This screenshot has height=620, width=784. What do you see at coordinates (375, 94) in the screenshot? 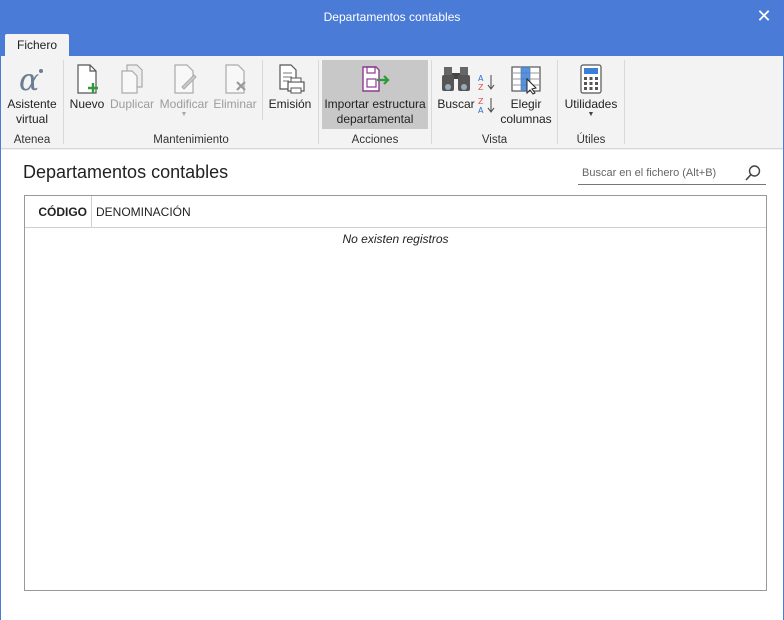
I see `importar-estructura-button: Importar estructura departamental` at bounding box center [375, 94].